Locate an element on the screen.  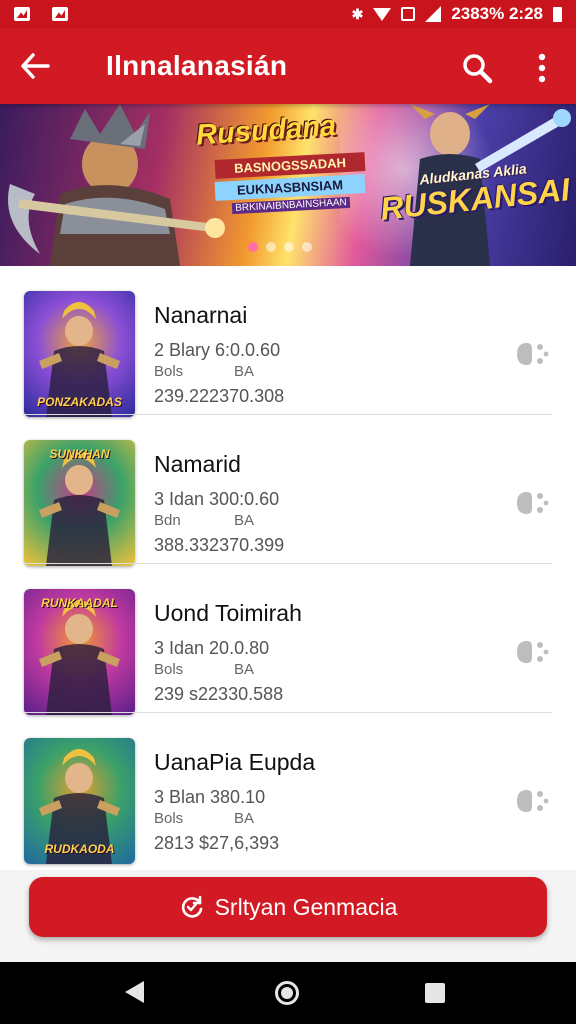
game-name: Namarid is located at coordinates (197, 464).